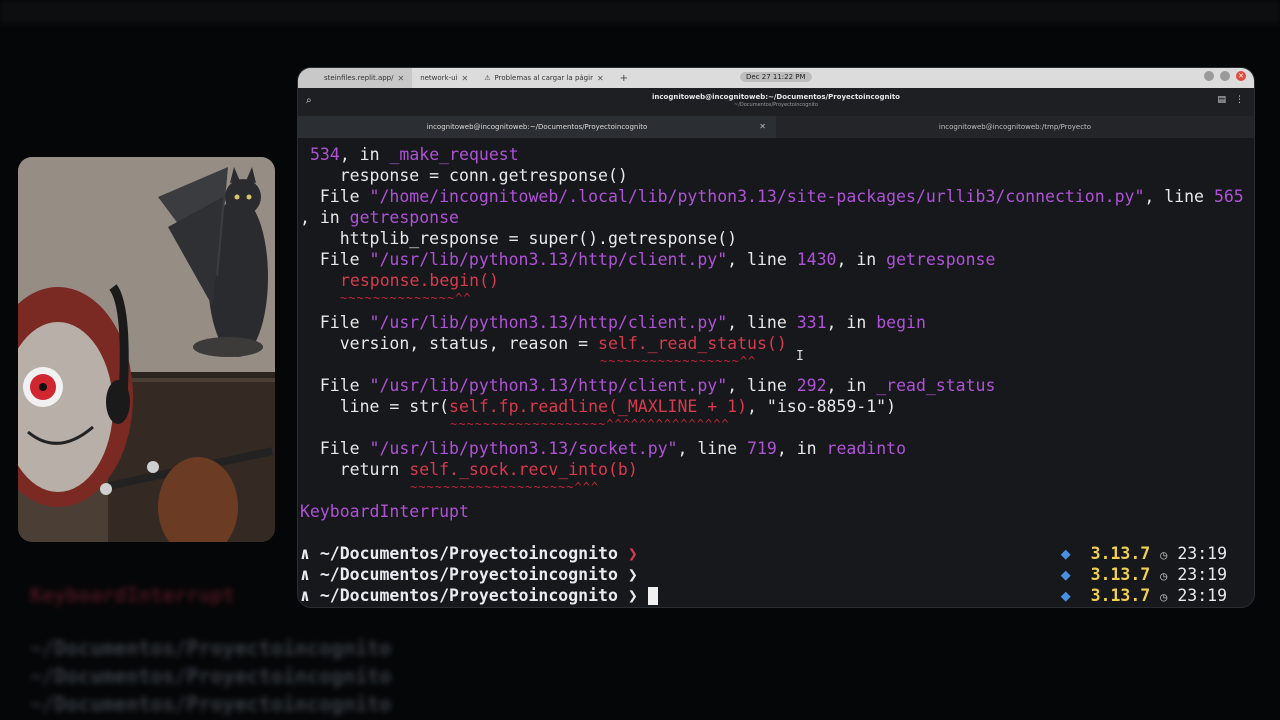 The image size is (1280, 720). What do you see at coordinates (146, 349) in the screenshot?
I see `webcam-overlay` at bounding box center [146, 349].